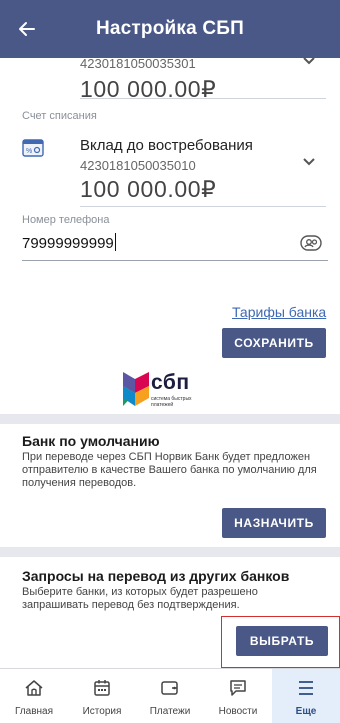 The width and height of the screenshot is (340, 723). What do you see at coordinates (148, 87) in the screenshot?
I see `top-account-amount: 100 000.00₽` at bounding box center [148, 87].